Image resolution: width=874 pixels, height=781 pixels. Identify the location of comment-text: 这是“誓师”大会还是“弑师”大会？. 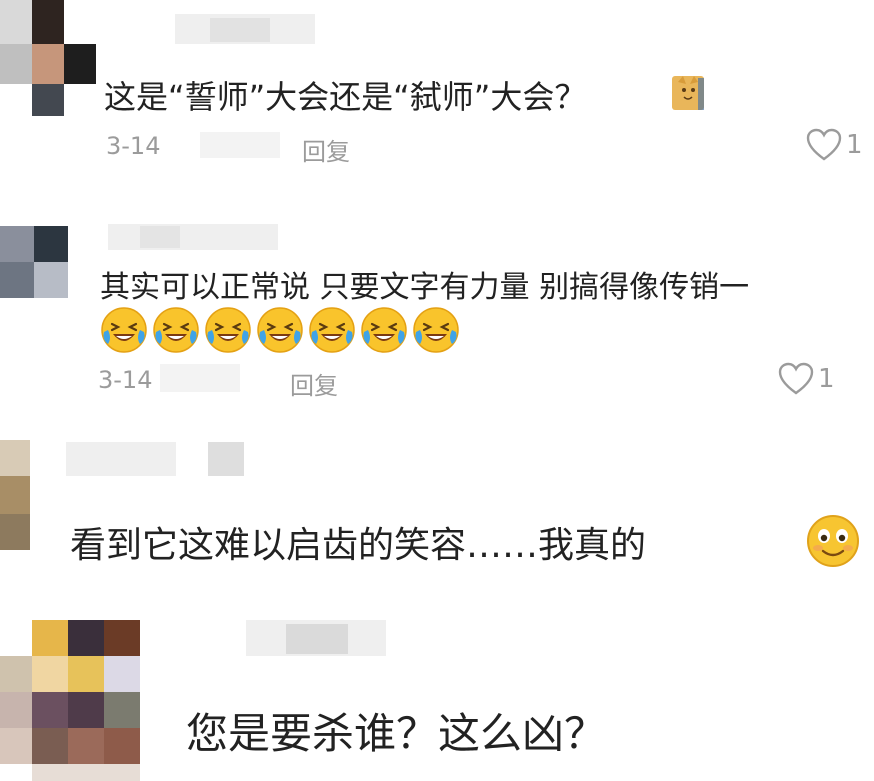
(345, 97).